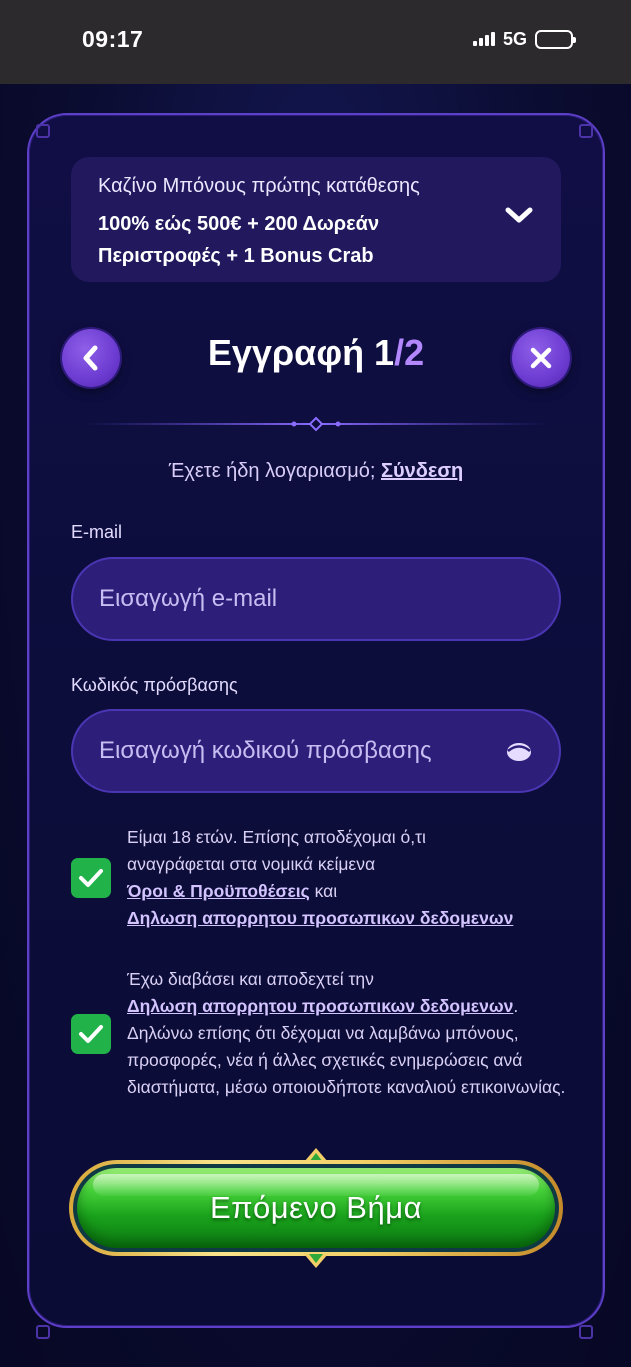 This screenshot has height=1367, width=631. What do you see at coordinates (316, 1261) in the screenshot?
I see `gem-bottom-icon` at bounding box center [316, 1261].